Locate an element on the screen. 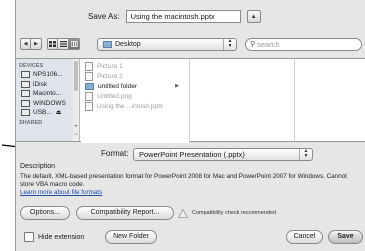  icon-view-button is located at coordinates (52, 44).